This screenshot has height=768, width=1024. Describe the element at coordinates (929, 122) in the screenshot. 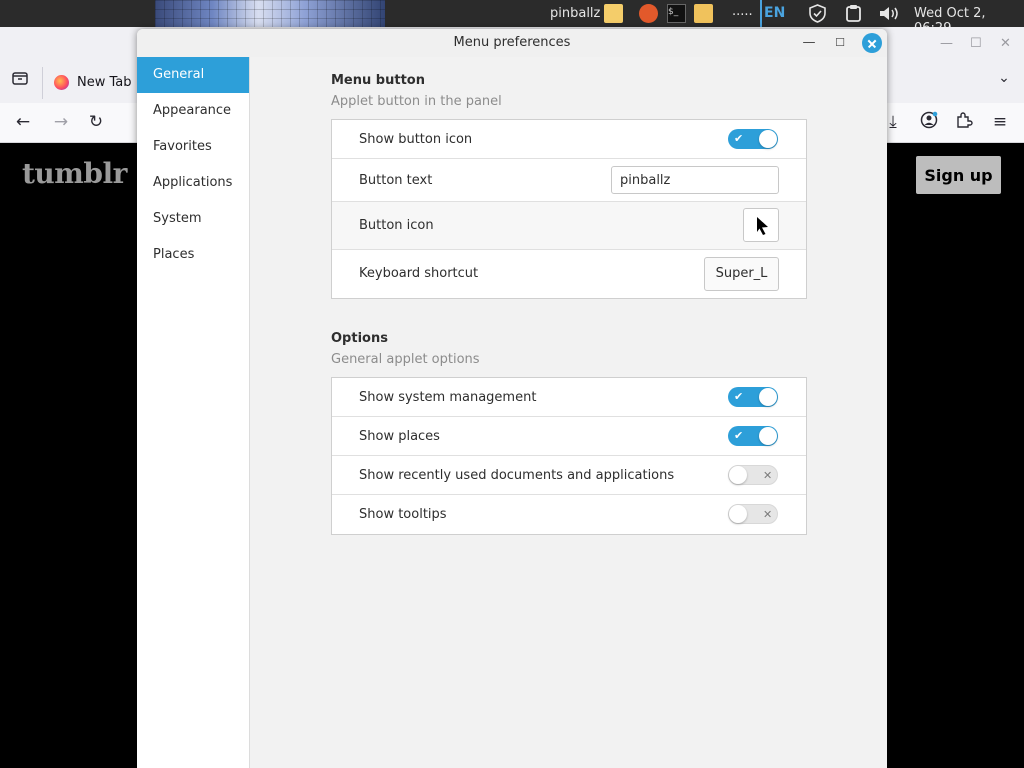

I see `account-icon` at that location.